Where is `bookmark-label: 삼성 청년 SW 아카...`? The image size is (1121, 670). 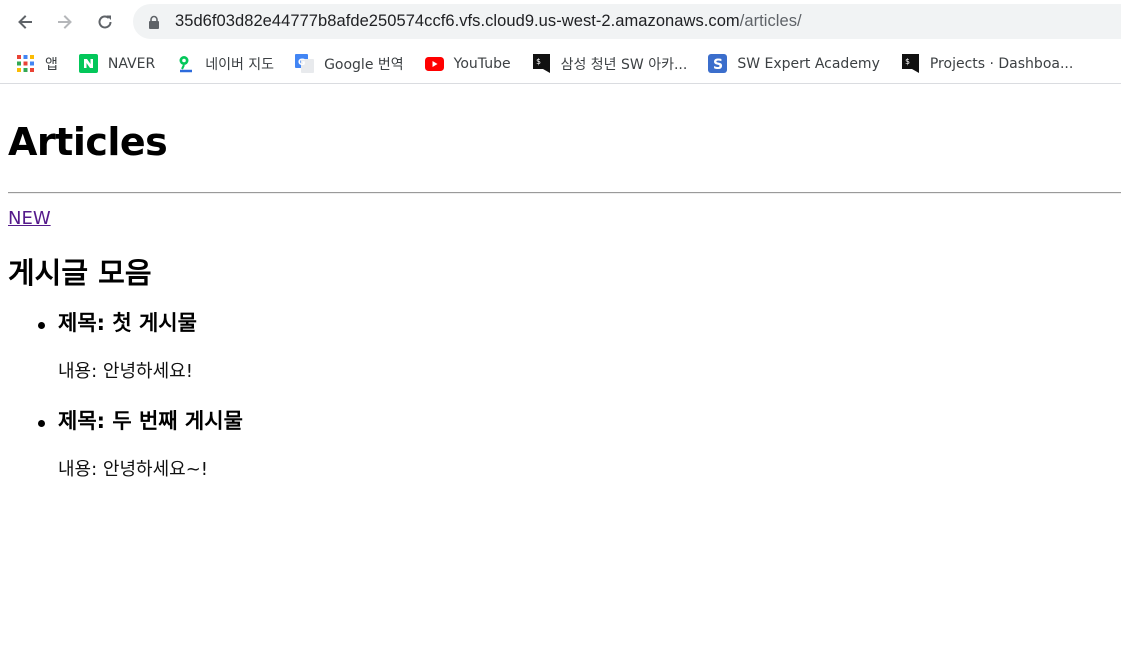 bookmark-label: 삼성 청년 SW 아카... is located at coordinates (624, 64).